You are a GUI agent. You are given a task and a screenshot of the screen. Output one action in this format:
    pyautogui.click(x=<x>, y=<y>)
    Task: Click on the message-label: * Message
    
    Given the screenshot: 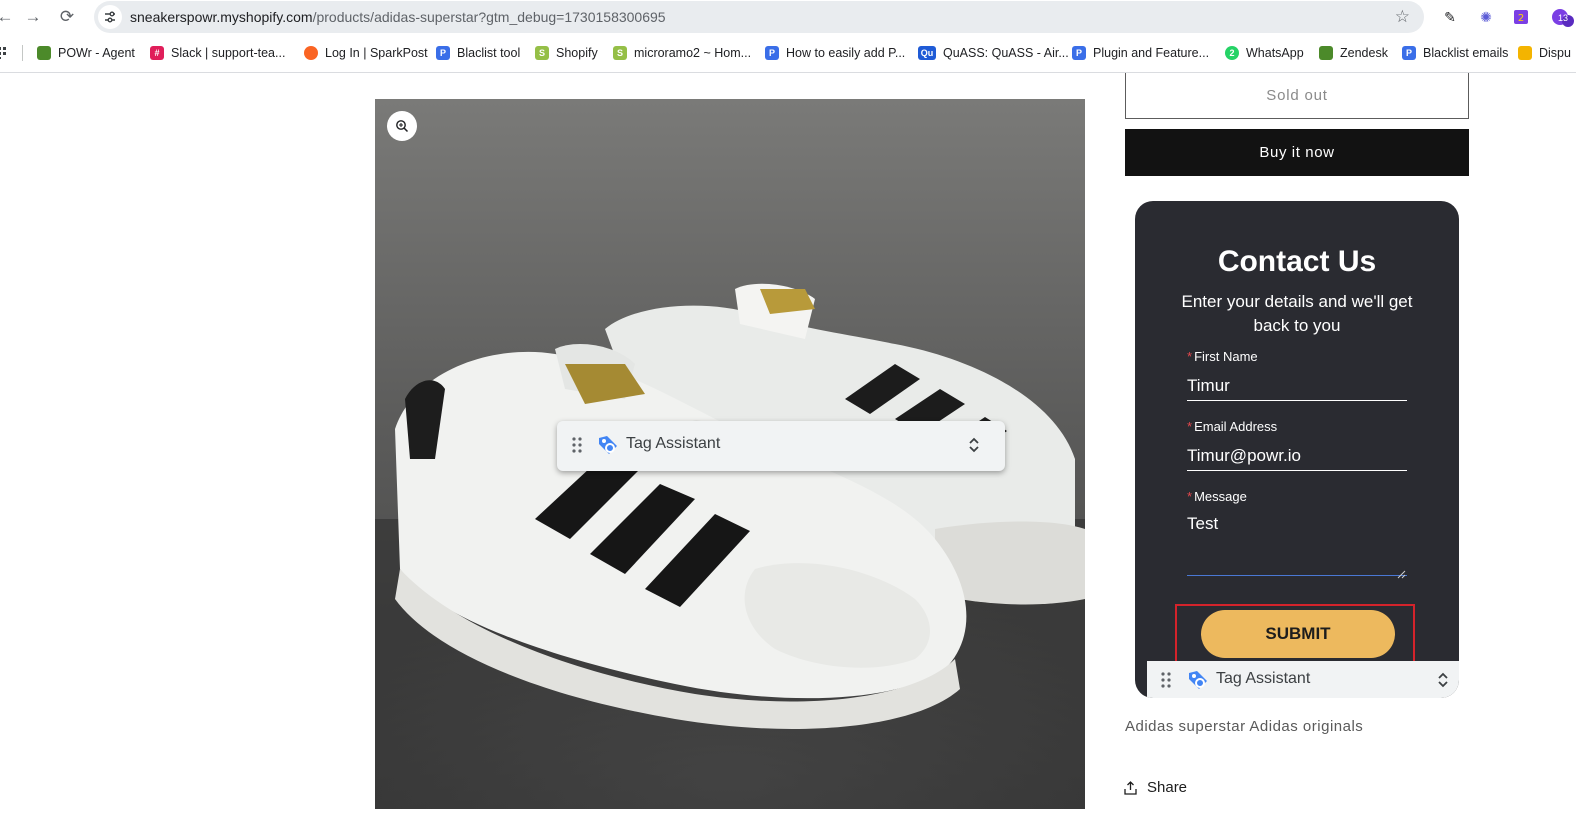 What is the action you would take?
    pyautogui.click(x=1217, y=496)
    